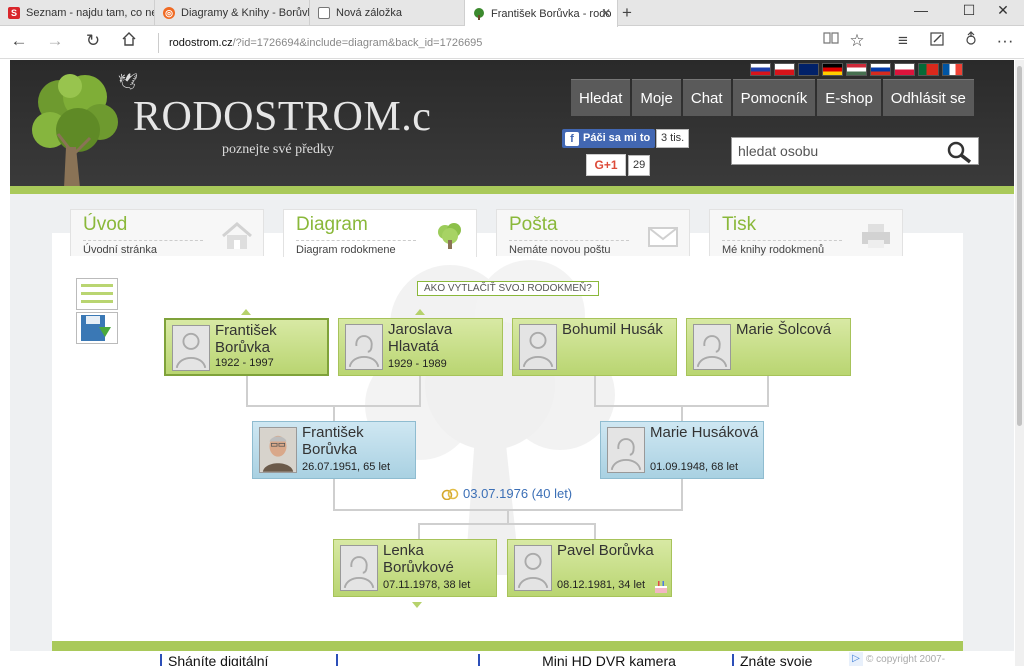 This screenshot has width=1024, height=666. Describe the element at coordinates (682, 450) in the screenshot. I see `person-card-mother: Marie Husáková 01.09.1948, 68 let` at that location.